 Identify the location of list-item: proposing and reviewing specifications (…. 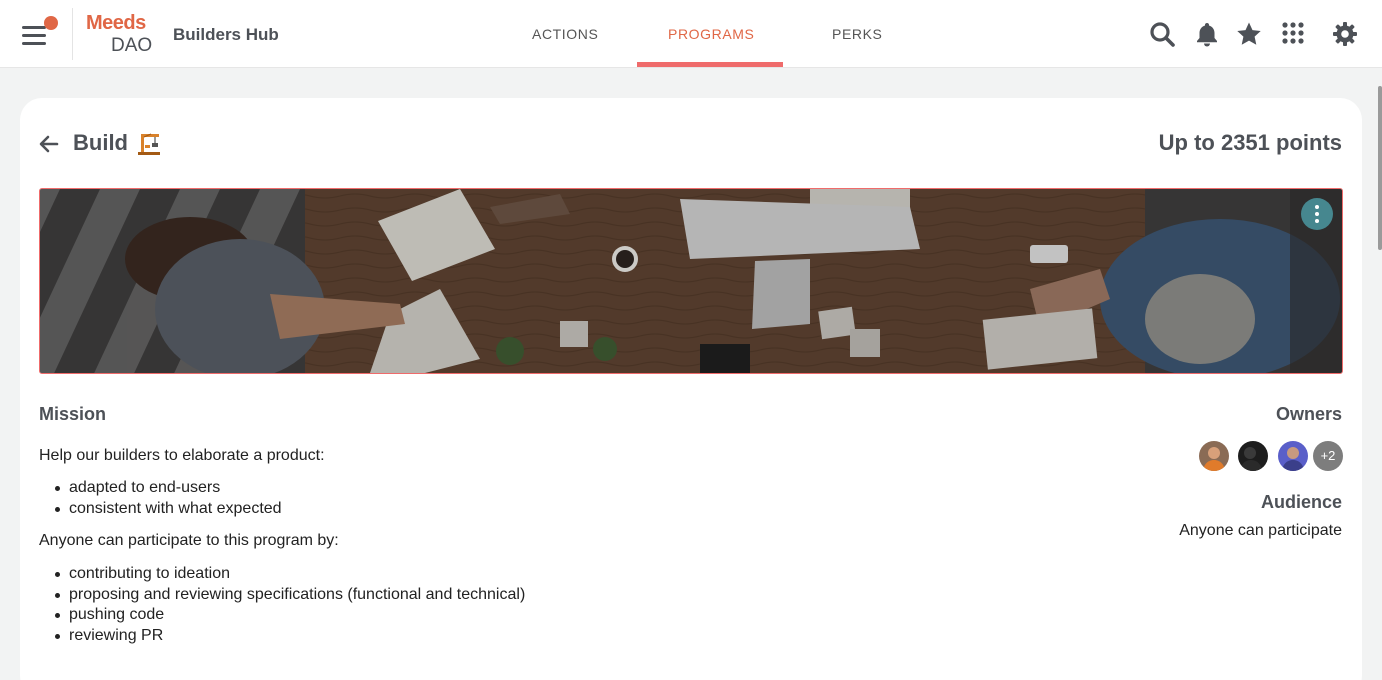
(289, 595).